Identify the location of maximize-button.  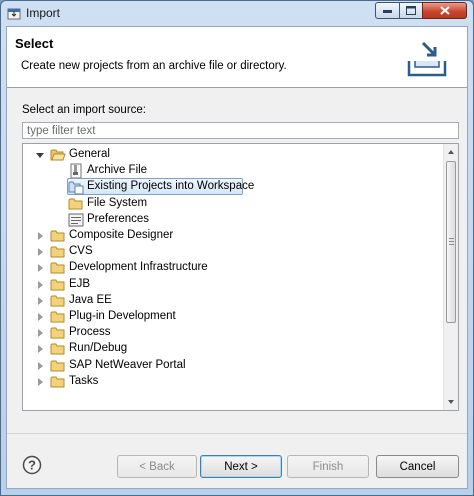
(411, 10).